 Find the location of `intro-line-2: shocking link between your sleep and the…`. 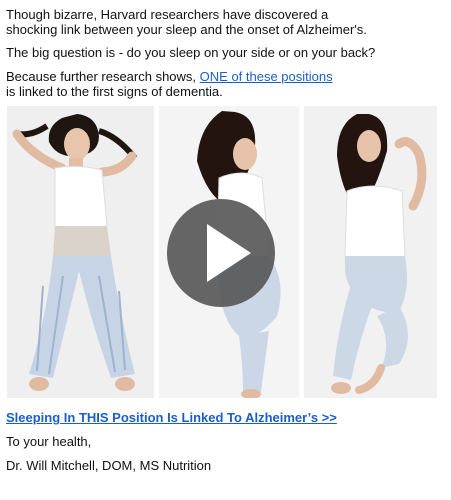

intro-line-2: shocking link between your sleep and the… is located at coordinates (186, 29).